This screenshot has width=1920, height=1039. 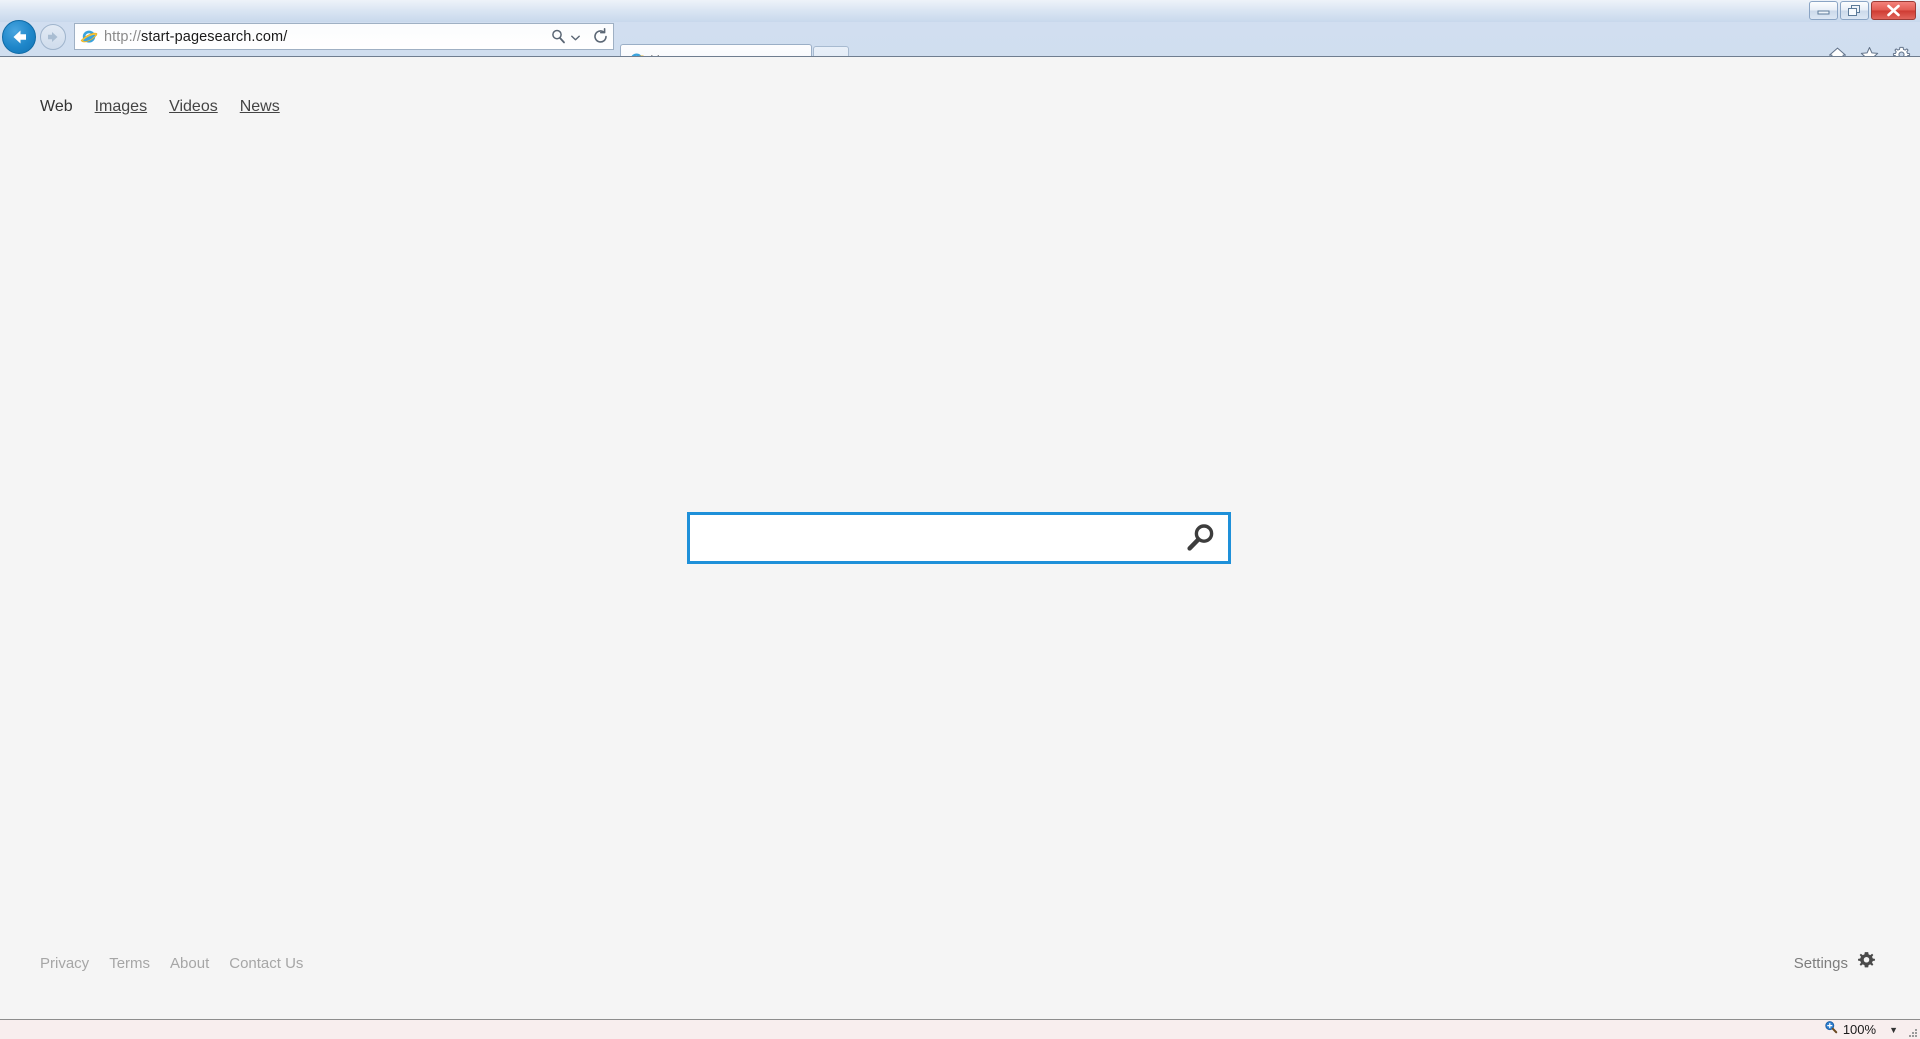 I want to click on back-arrow-icon, so click(x=19, y=37).